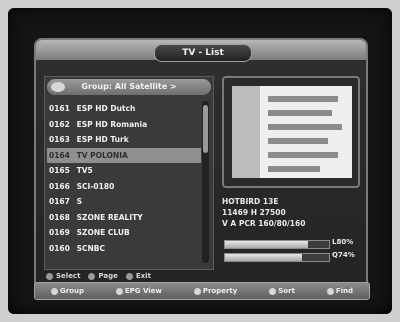  Describe the element at coordinates (138, 291) in the screenshot. I see `epg-view-function-button: EPG View` at that location.